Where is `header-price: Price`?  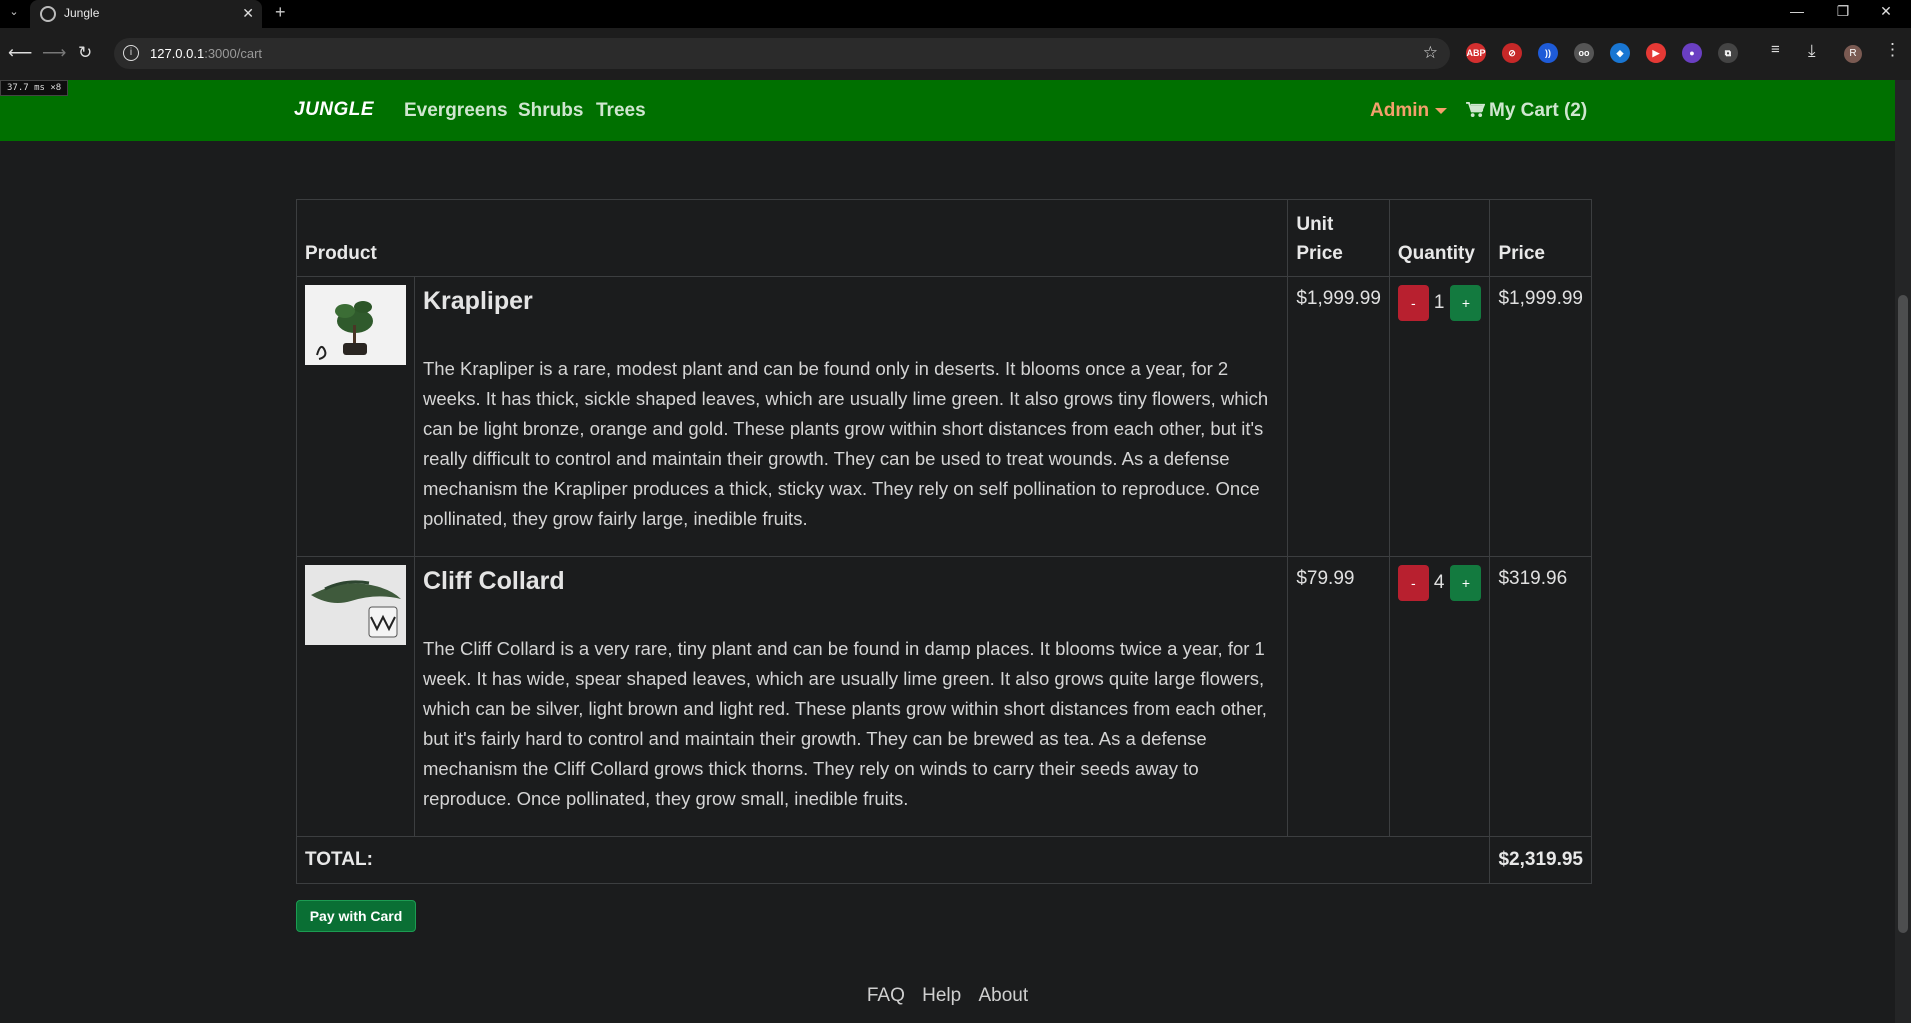 header-price: Price is located at coordinates (1540, 238).